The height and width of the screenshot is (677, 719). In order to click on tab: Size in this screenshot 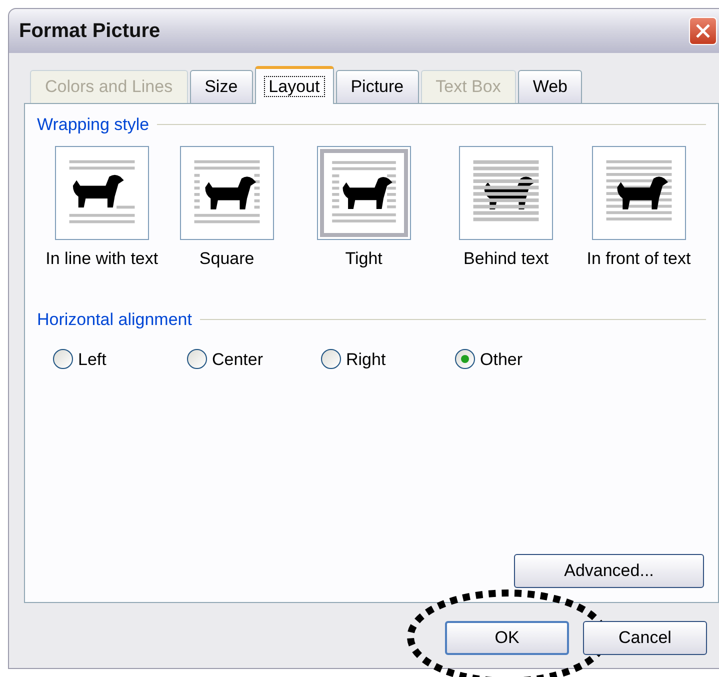, I will do `click(221, 86)`.